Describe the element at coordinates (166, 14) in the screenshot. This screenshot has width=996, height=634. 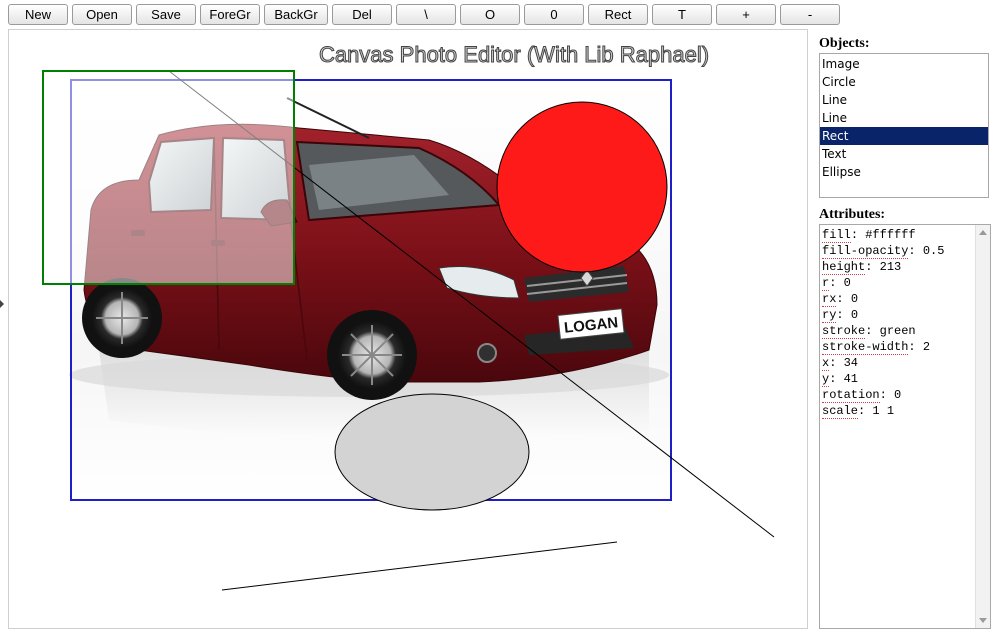
I see `save-button: Save` at that location.